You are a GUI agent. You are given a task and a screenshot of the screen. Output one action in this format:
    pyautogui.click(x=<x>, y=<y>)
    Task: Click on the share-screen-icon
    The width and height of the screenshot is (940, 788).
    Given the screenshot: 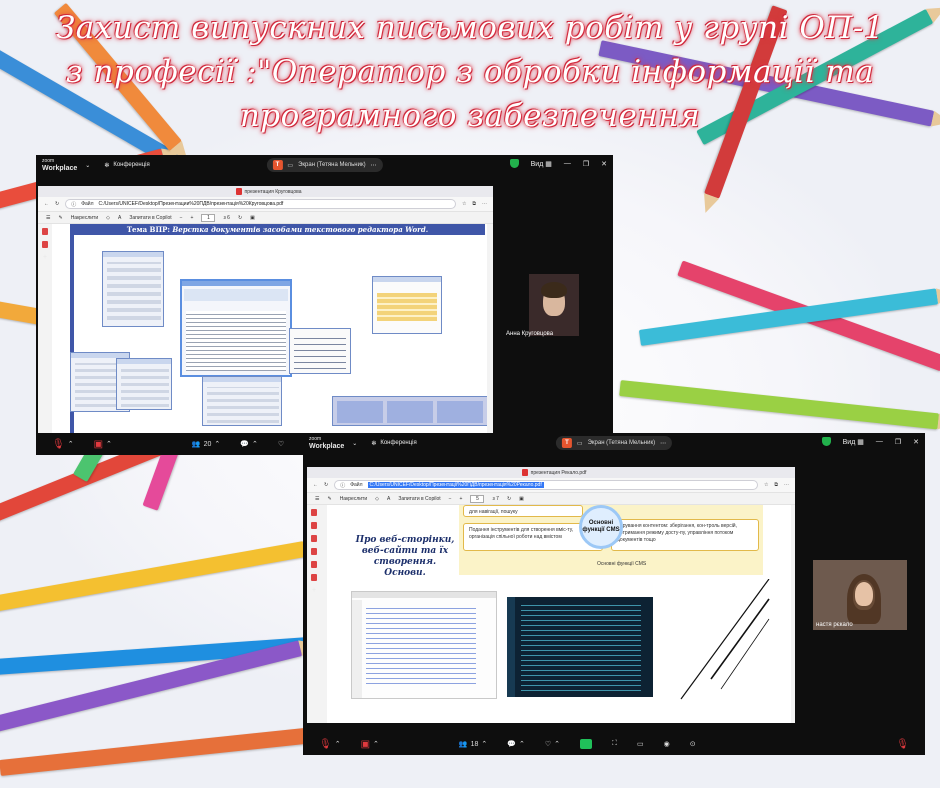 What is the action you would take?
    pyautogui.click(x=586, y=744)
    